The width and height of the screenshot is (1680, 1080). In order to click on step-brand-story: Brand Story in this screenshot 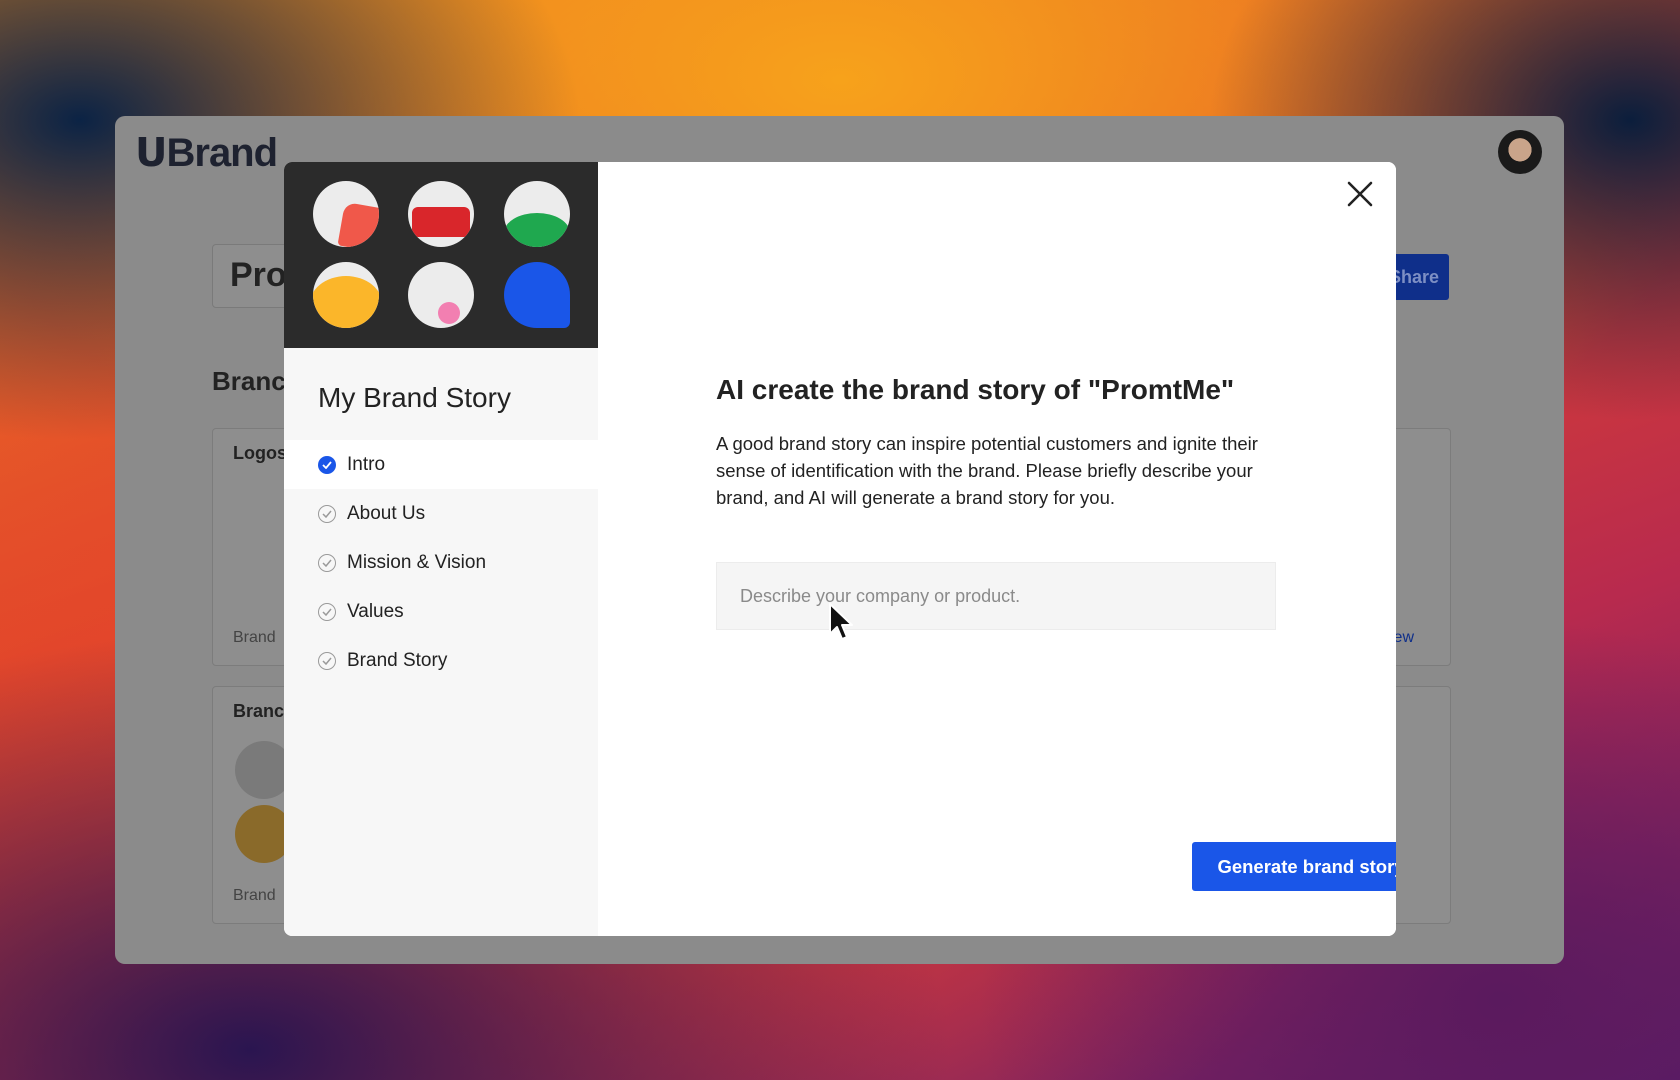, I will do `click(441, 660)`.